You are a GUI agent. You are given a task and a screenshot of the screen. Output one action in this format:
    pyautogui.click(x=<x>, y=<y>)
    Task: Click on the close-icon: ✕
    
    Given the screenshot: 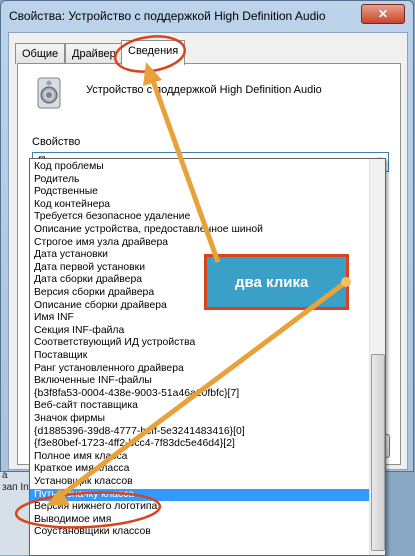 What is the action you would take?
    pyautogui.click(x=383, y=14)
    